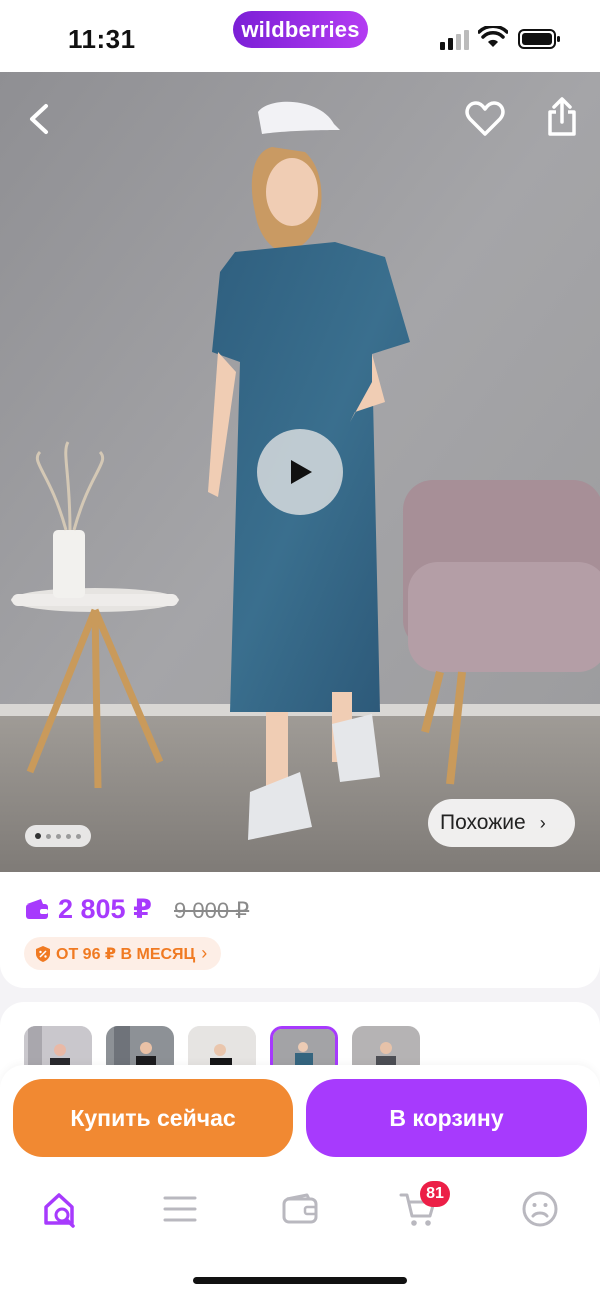 This screenshot has width=600, height=1297. I want to click on back-icon, so click(39, 119).